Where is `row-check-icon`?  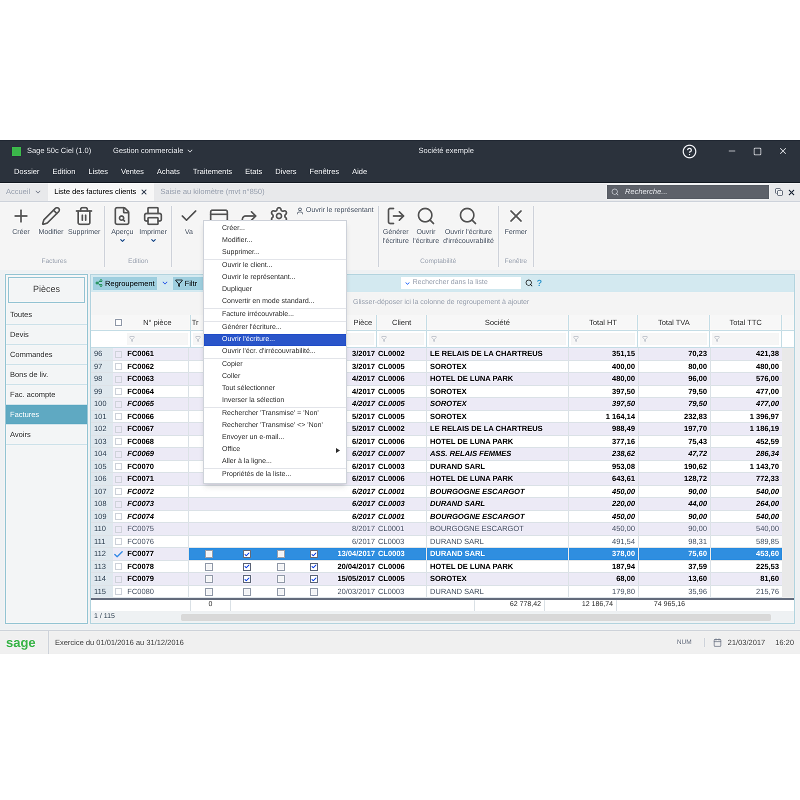
row-check-icon is located at coordinates (118, 554).